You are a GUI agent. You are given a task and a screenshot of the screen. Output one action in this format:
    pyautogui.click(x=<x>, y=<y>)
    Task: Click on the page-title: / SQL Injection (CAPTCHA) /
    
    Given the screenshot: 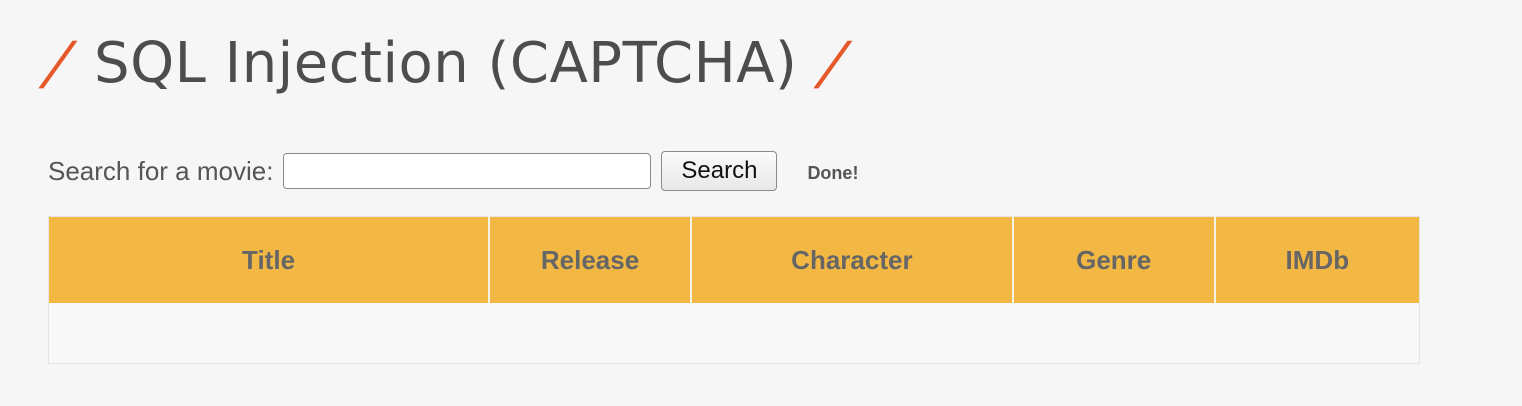 What is the action you would take?
    pyautogui.click(x=446, y=63)
    